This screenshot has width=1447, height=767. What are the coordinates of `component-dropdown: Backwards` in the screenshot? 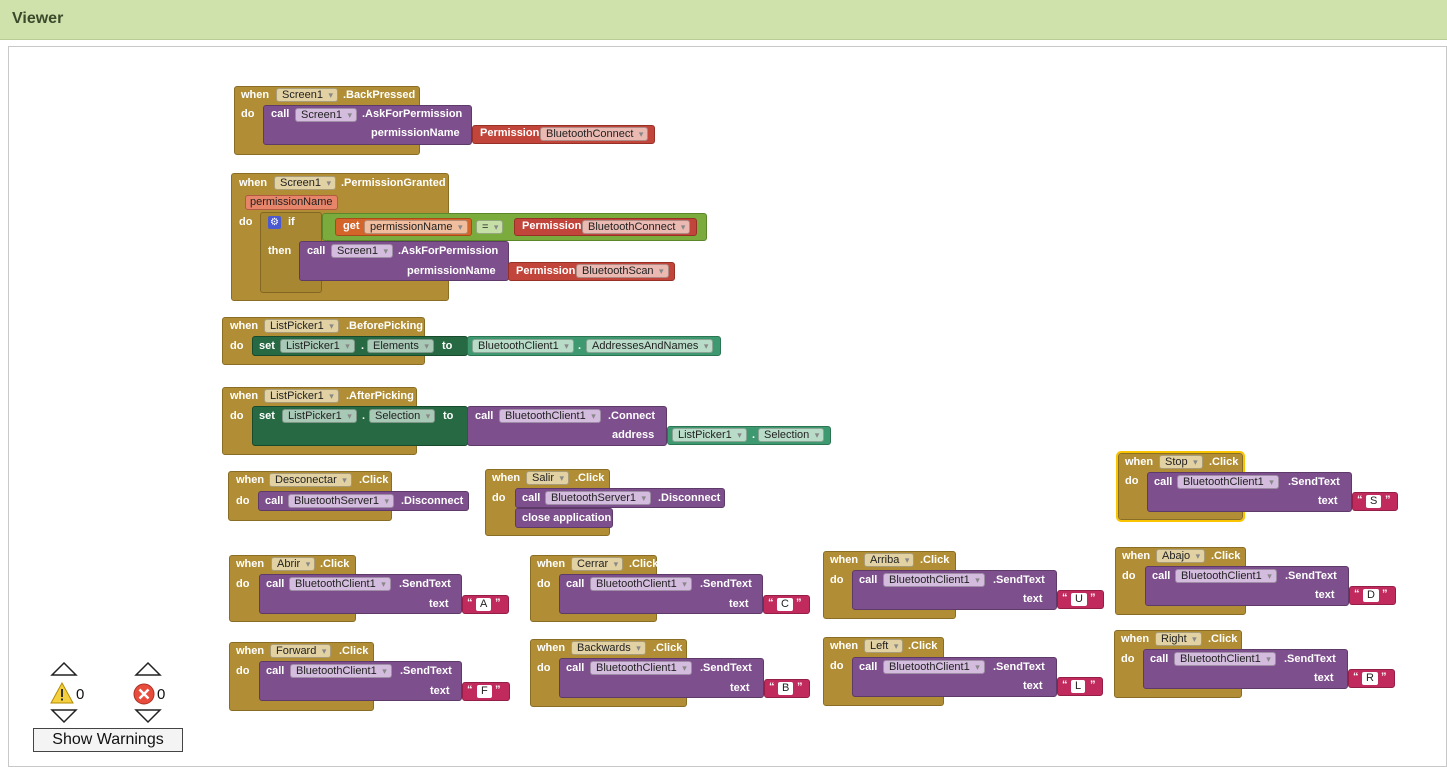 It's located at (608, 648).